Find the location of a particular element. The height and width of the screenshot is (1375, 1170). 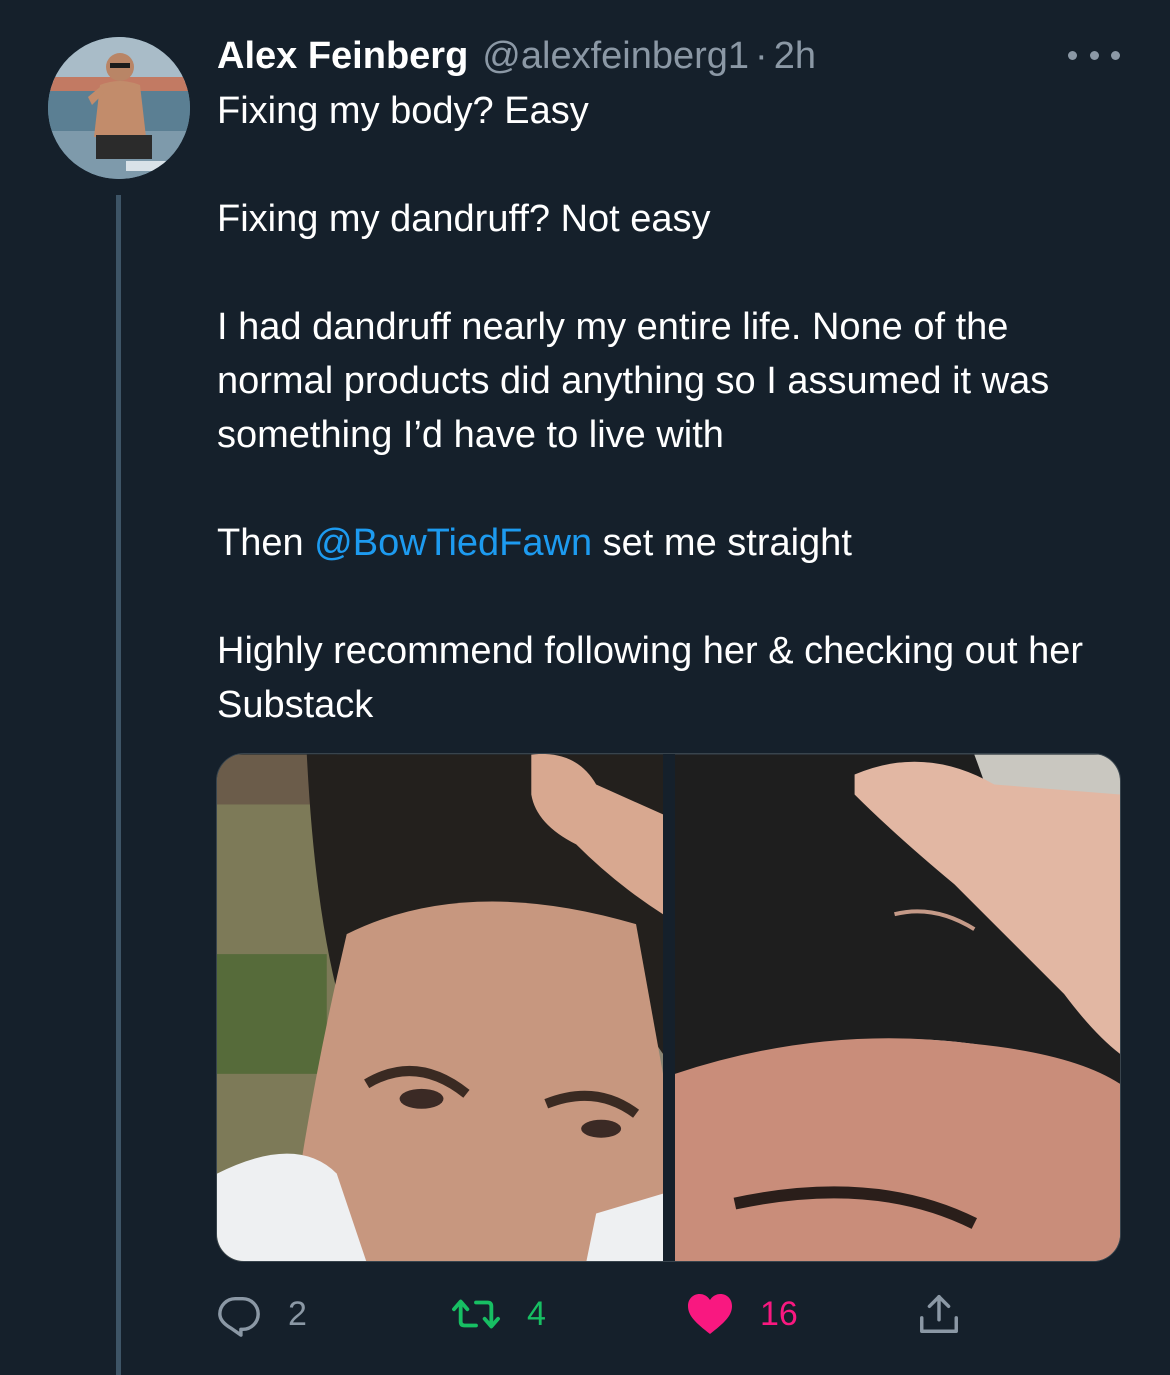

thread-connector-line is located at coordinates (118, 785).